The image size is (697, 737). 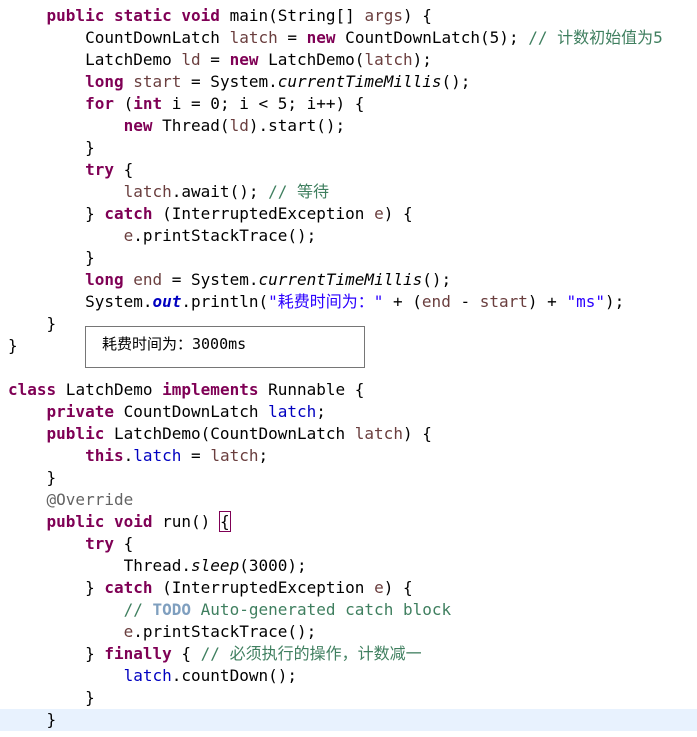 I want to click on code-line-ld-decl: LatchDemo ld = new LatchDemo(latch);, so click(x=220, y=60).